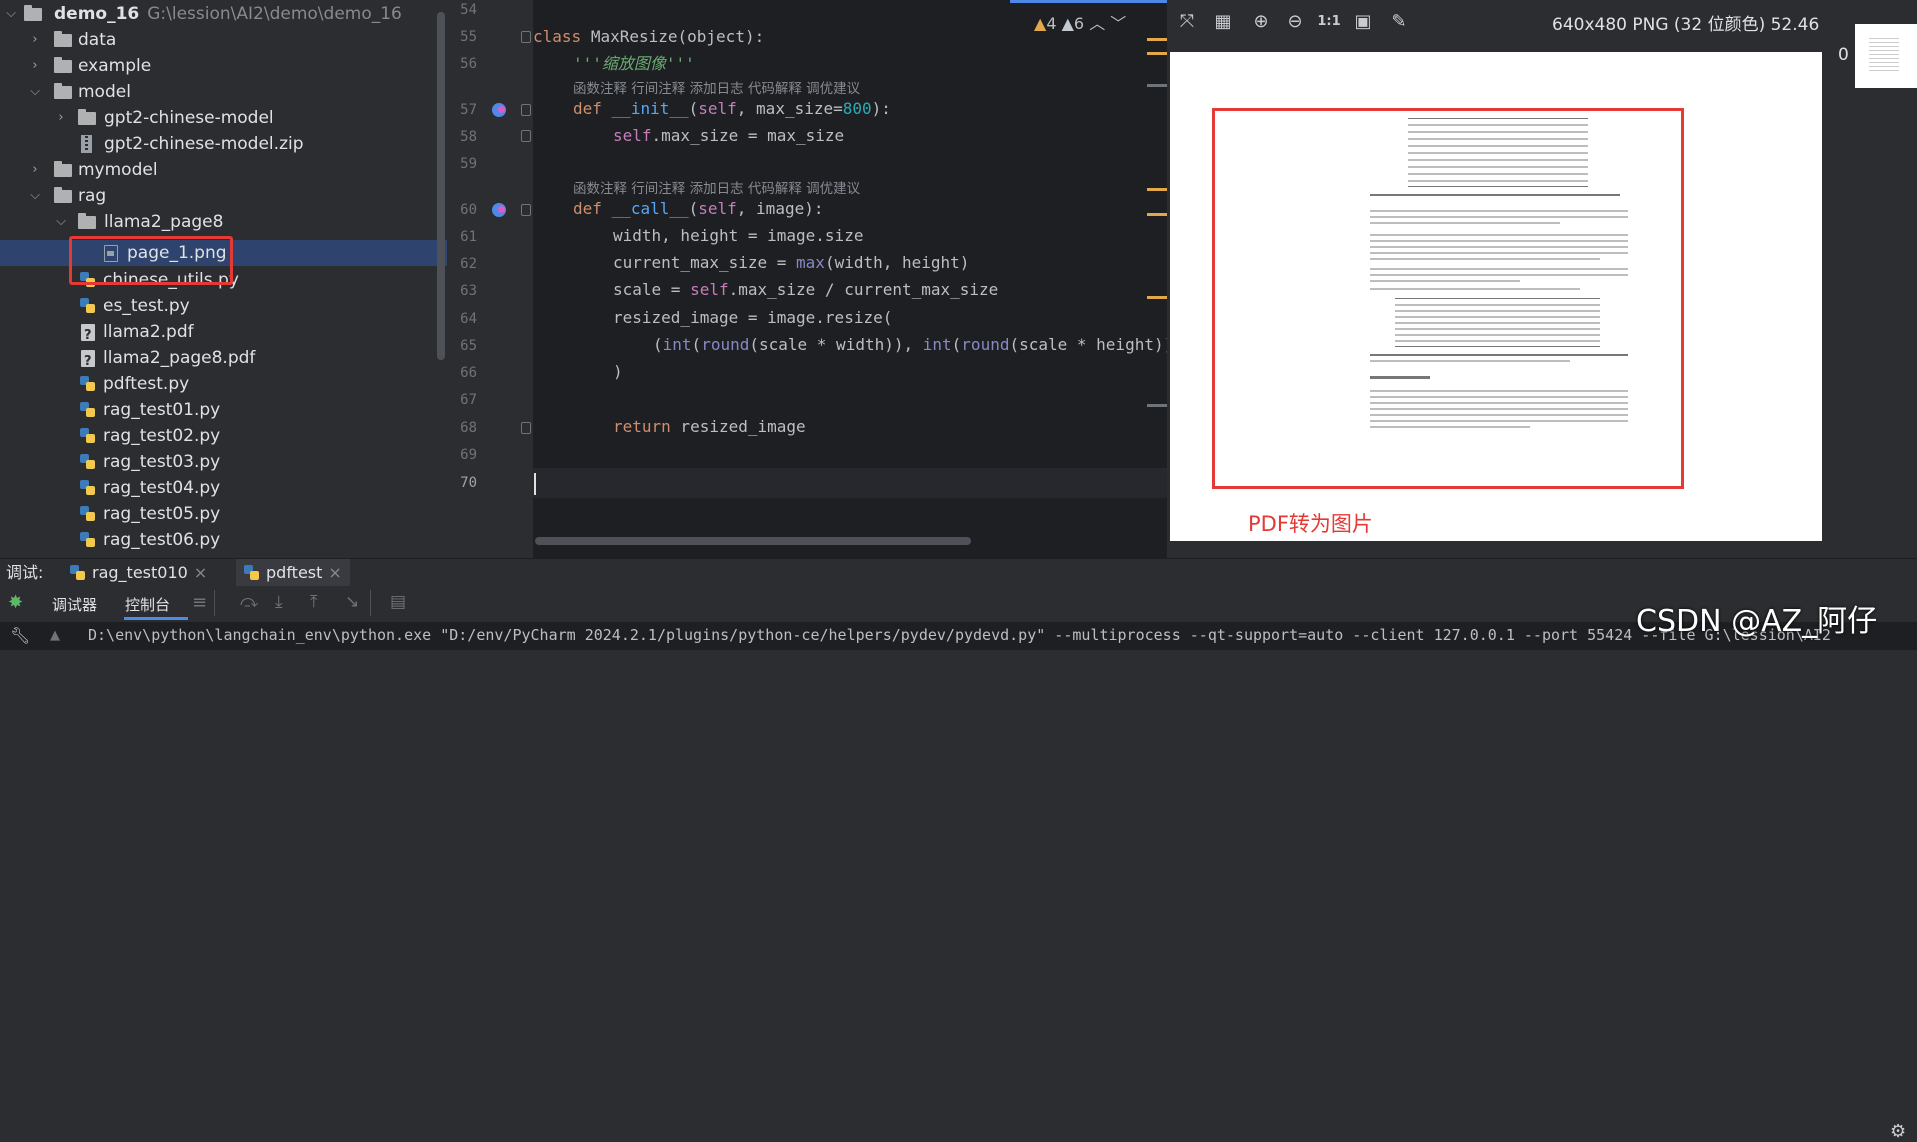 This screenshot has width=1917, height=1142. Describe the element at coordinates (164, 222) in the screenshot. I see `tree-item-label: llama2_page8` at that location.